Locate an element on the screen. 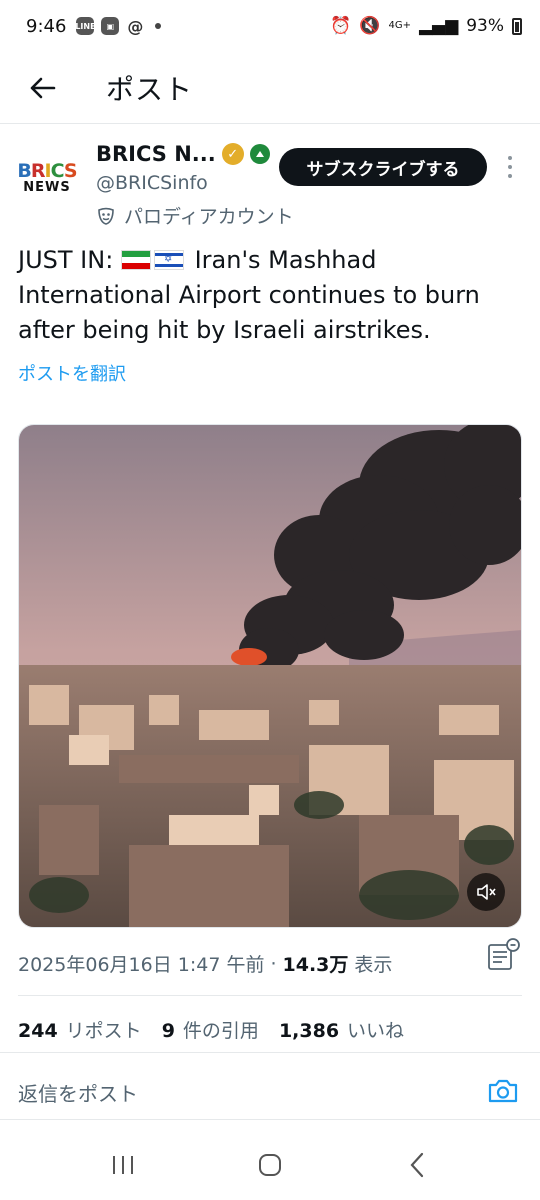 This screenshot has height=1200, width=540. notification-icons: LINE ▣ @ is located at coordinates (118, 26).